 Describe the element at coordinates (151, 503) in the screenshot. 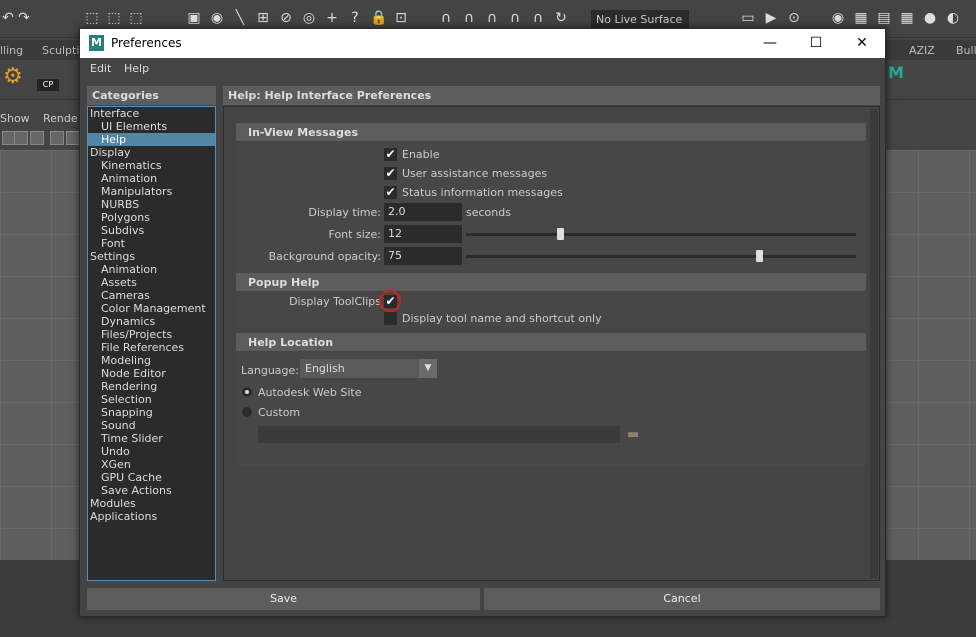

I see `category-item: Modules` at that location.